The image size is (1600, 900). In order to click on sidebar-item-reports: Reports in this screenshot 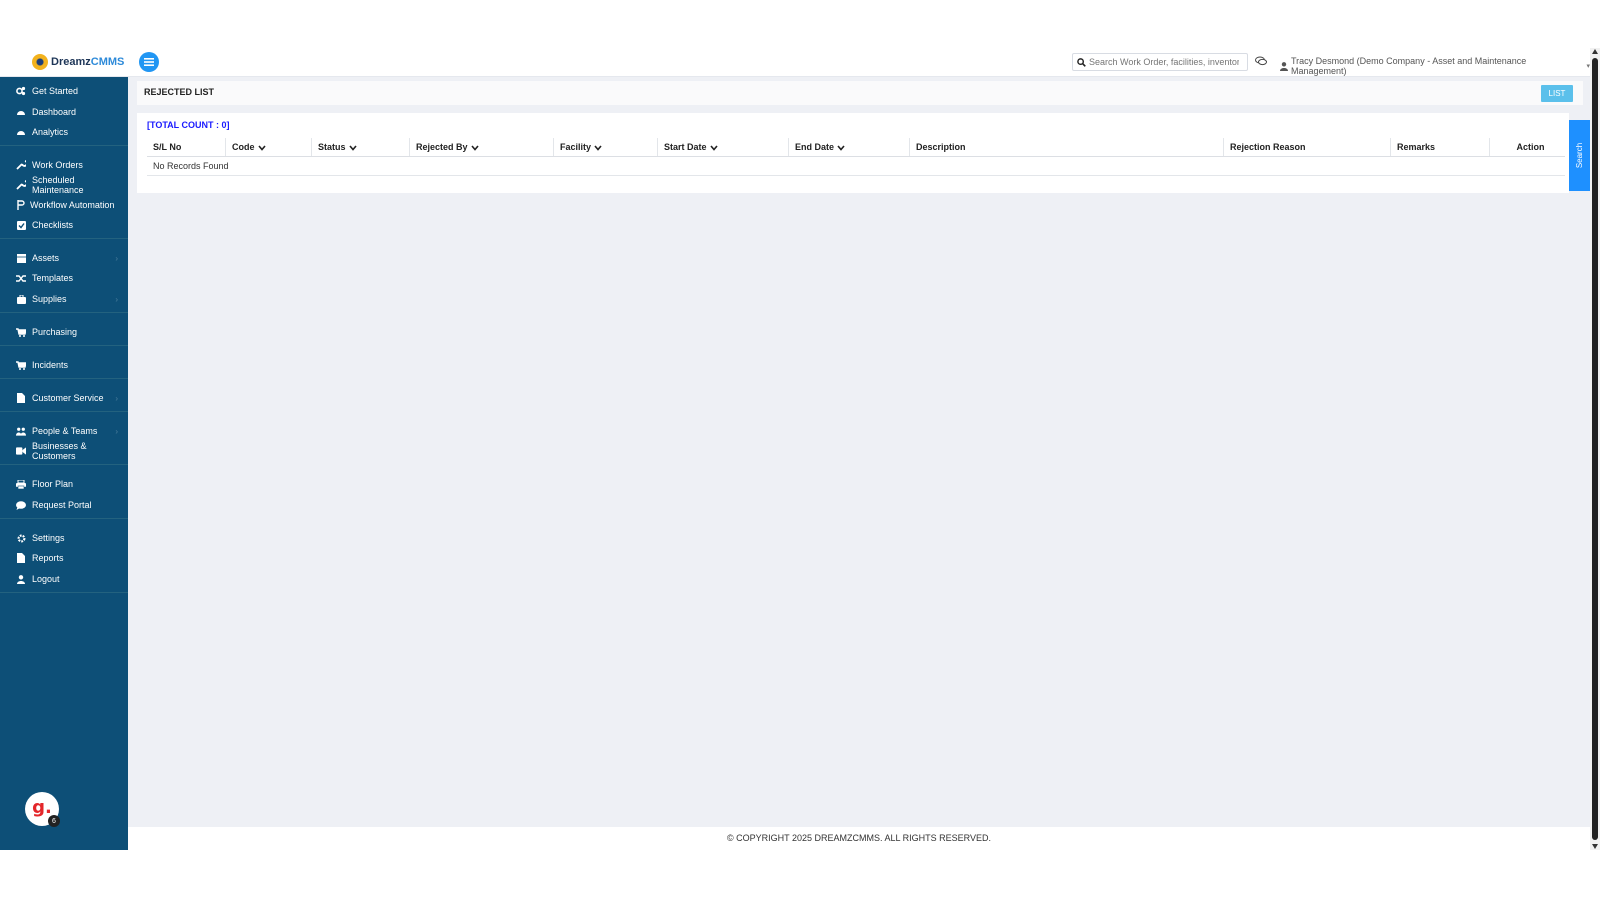, I will do `click(64, 558)`.